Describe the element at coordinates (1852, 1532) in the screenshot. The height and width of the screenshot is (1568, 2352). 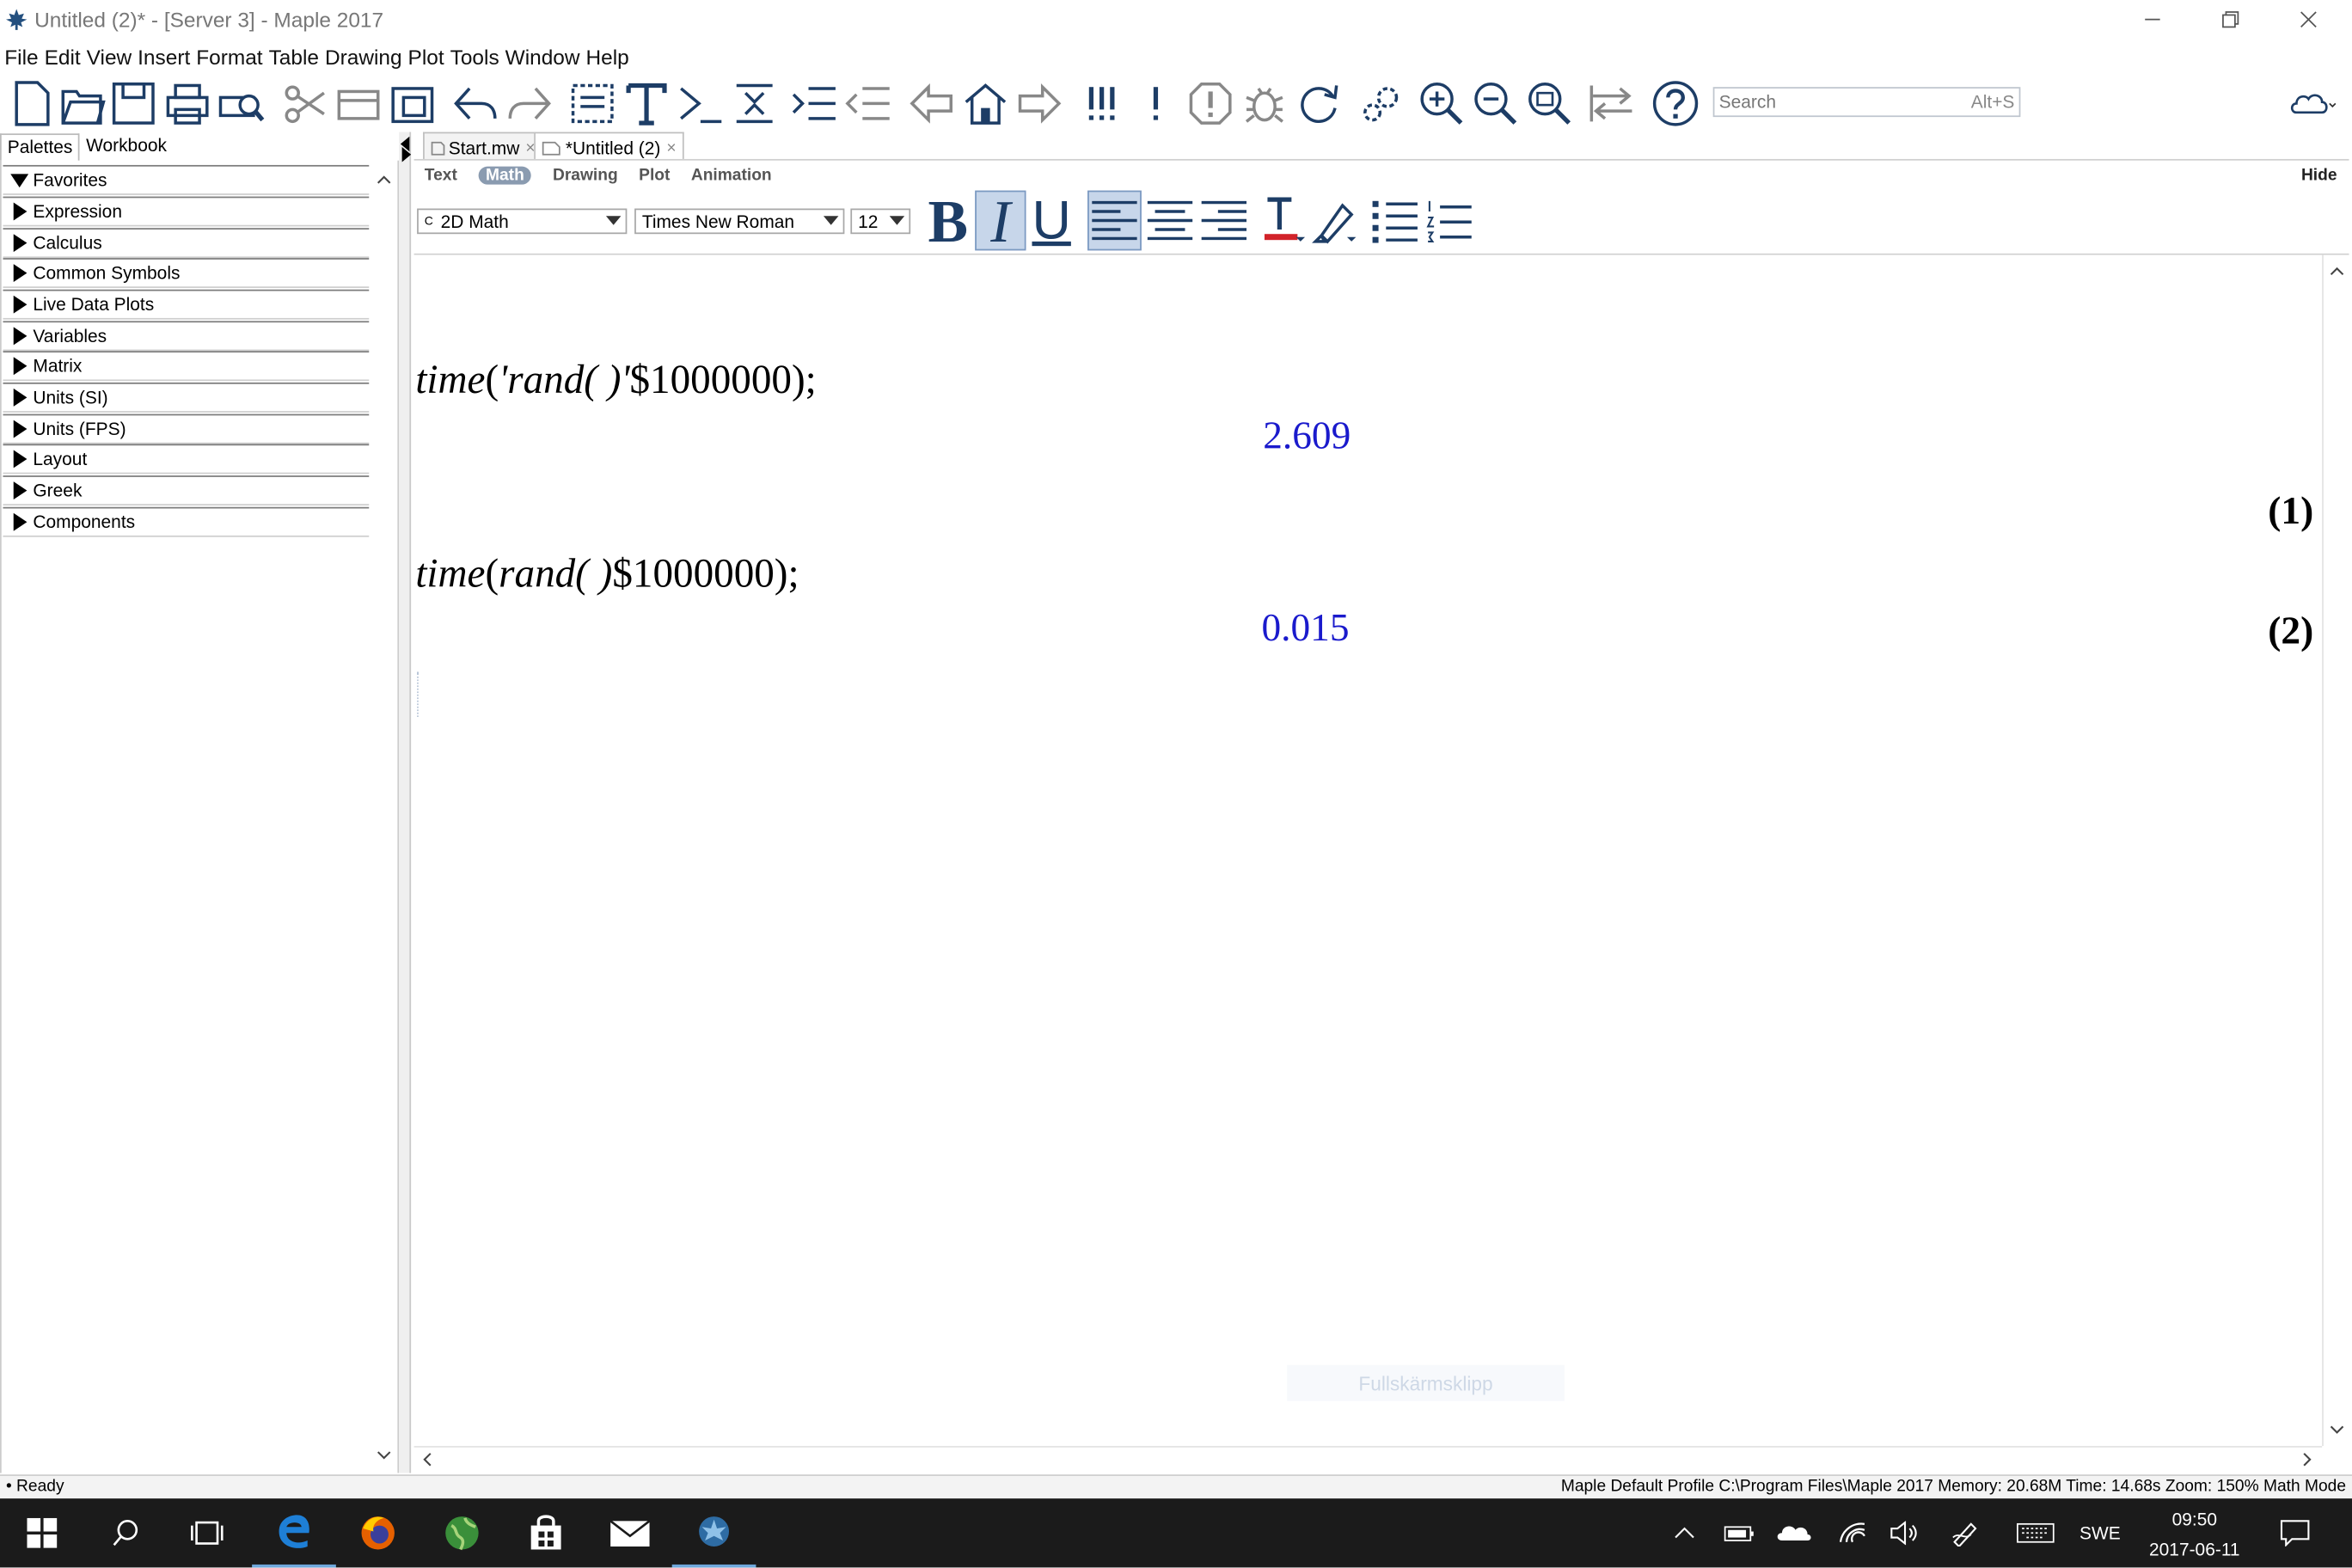
I see `tray-wifi` at that location.